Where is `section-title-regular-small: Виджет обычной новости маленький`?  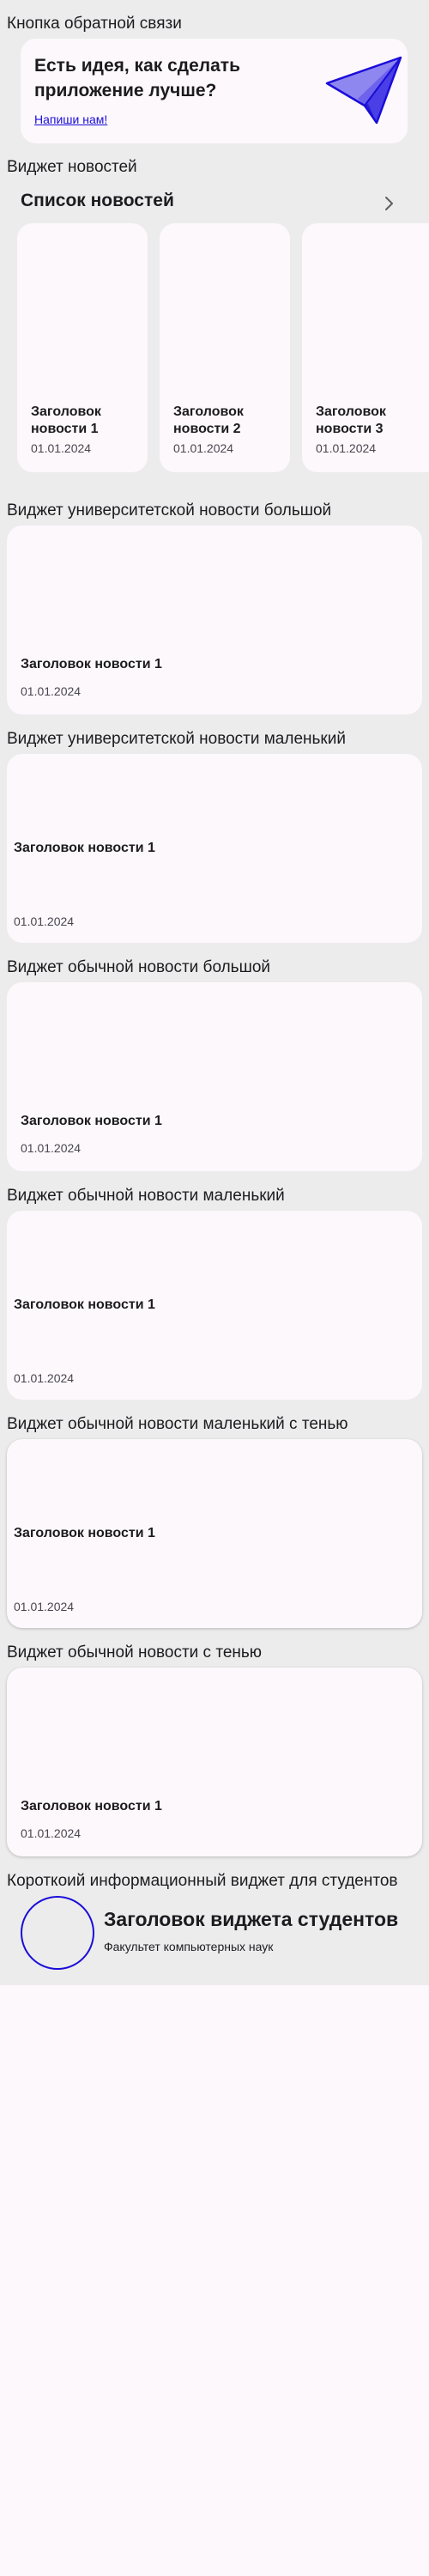
section-title-regular-small: Виджет обычной новости маленький is located at coordinates (146, 1196).